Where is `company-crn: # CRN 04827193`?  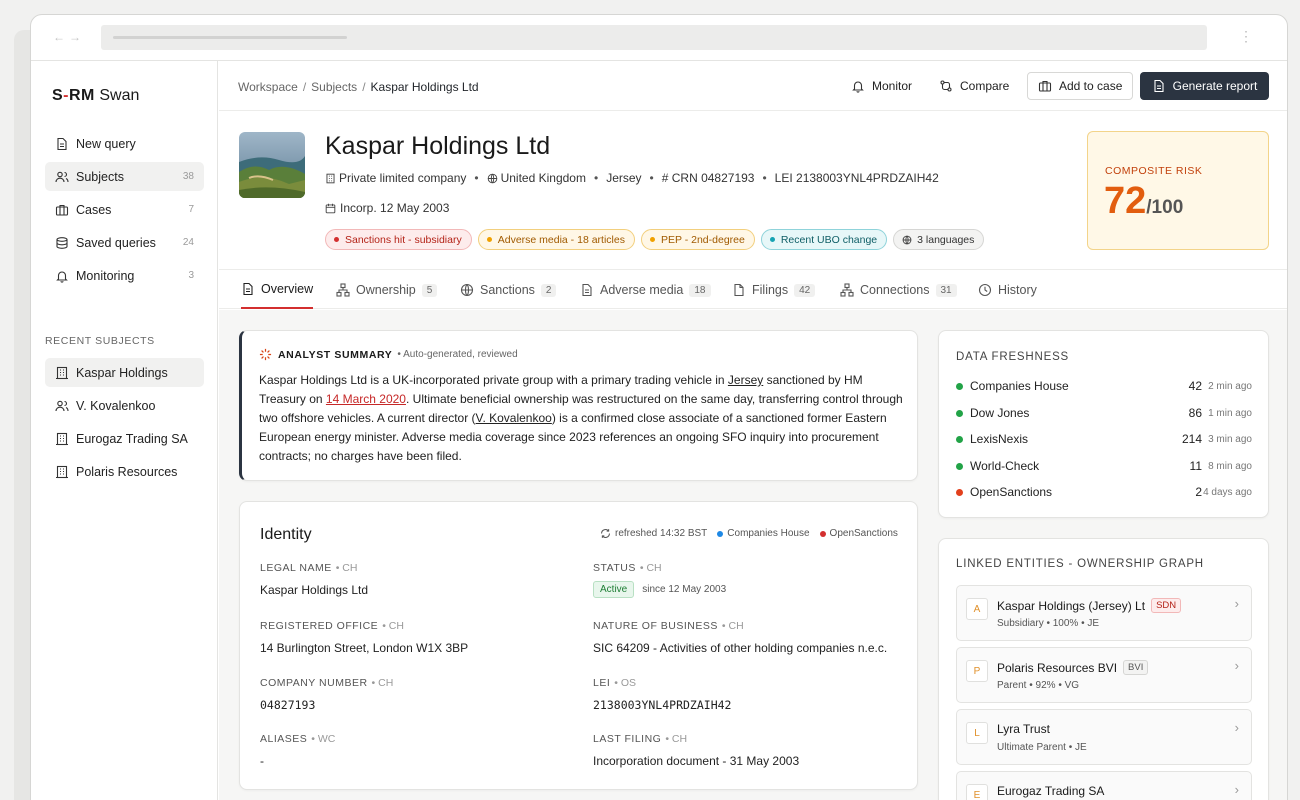
company-crn: # CRN 04827193 is located at coordinates (708, 178).